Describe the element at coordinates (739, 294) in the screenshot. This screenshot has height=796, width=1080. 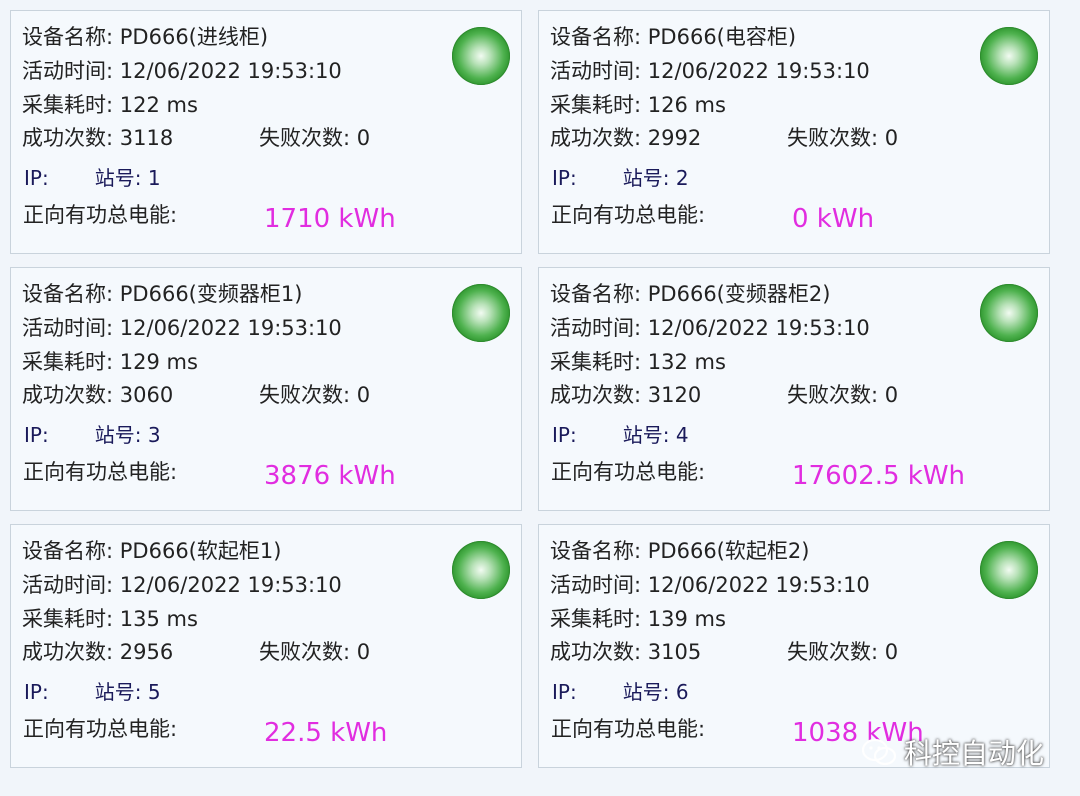
I see `device-name-value: PD666(变频器柜2)` at that location.